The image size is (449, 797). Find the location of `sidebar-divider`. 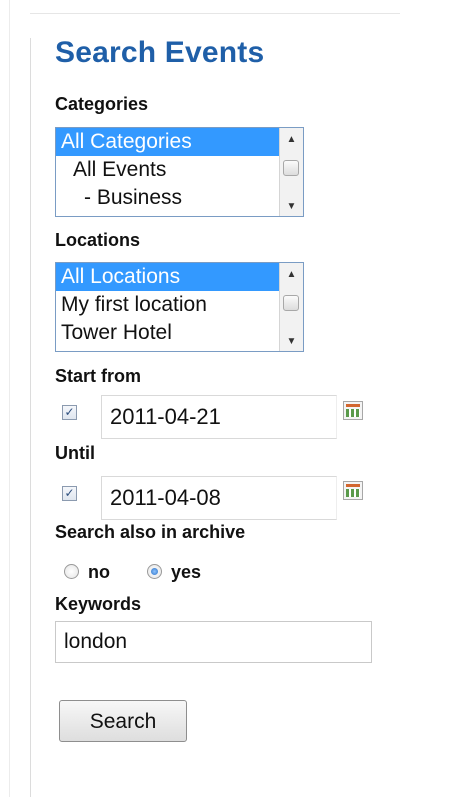

sidebar-divider is located at coordinates (30, 417).